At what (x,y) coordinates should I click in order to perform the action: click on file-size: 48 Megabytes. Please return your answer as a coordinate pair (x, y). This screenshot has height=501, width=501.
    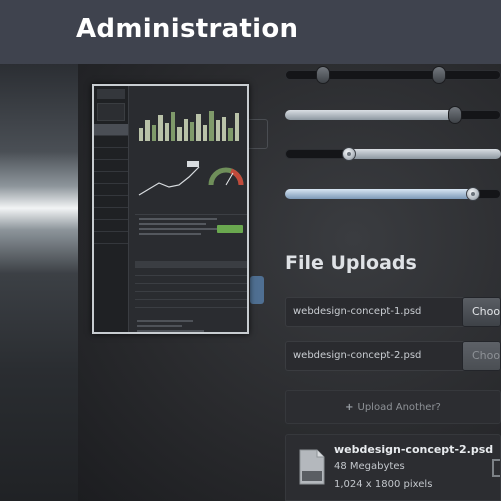
    Looking at the image, I should click on (369, 466).